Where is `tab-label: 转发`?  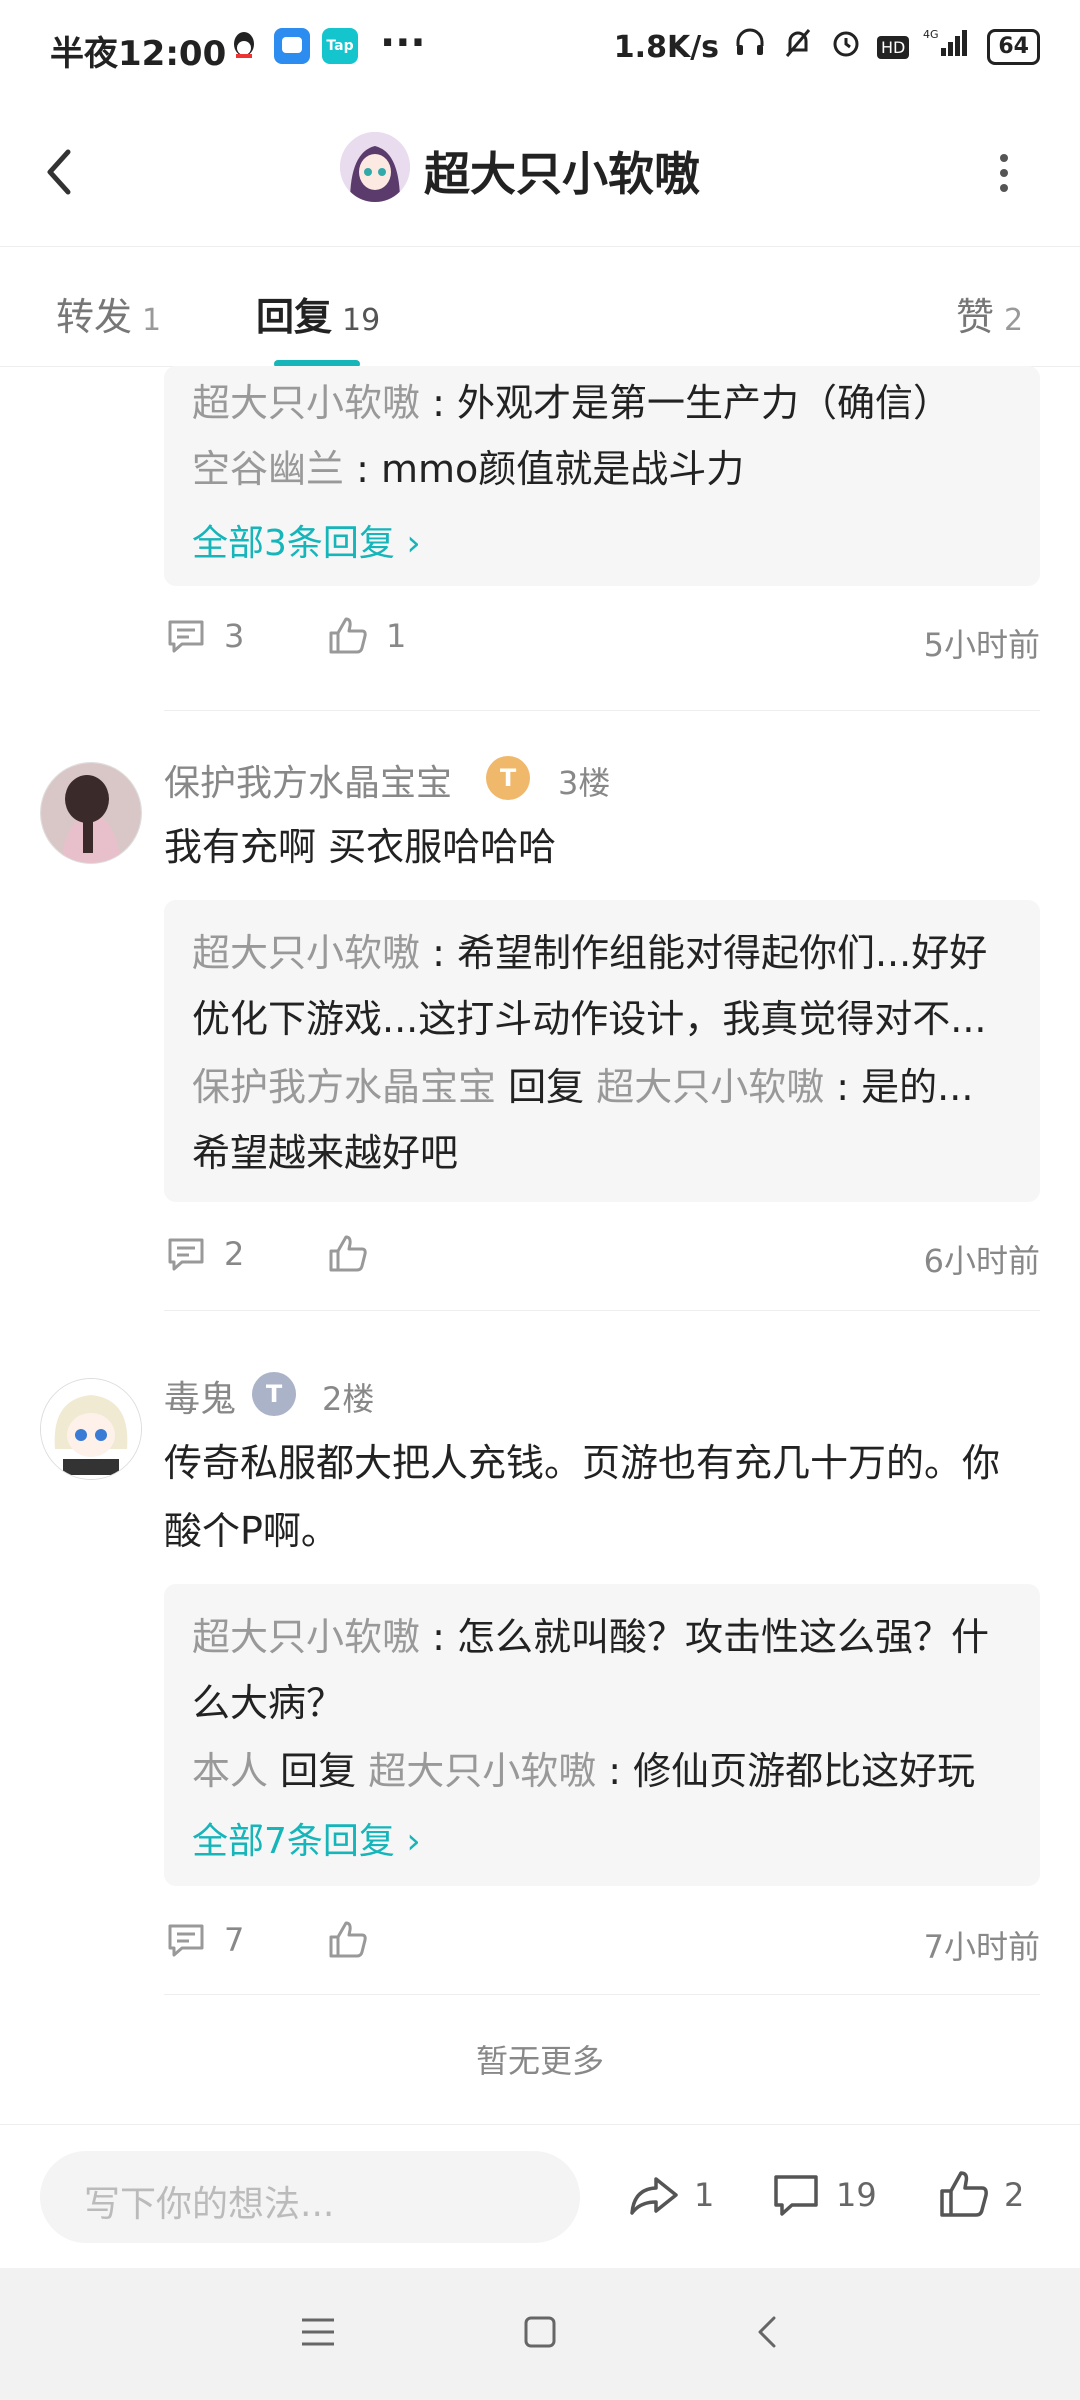 tab-label: 转发 is located at coordinates (94, 317).